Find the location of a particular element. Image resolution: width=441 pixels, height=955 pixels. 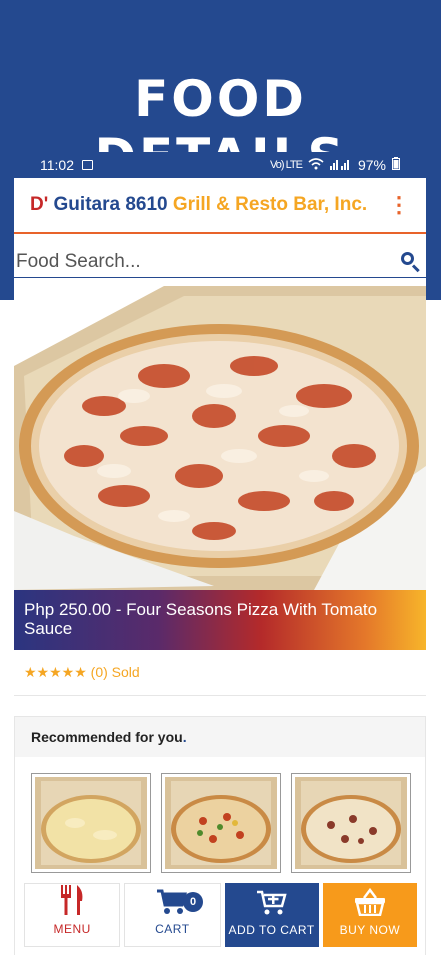

wifi-icon is located at coordinates (316, 165).